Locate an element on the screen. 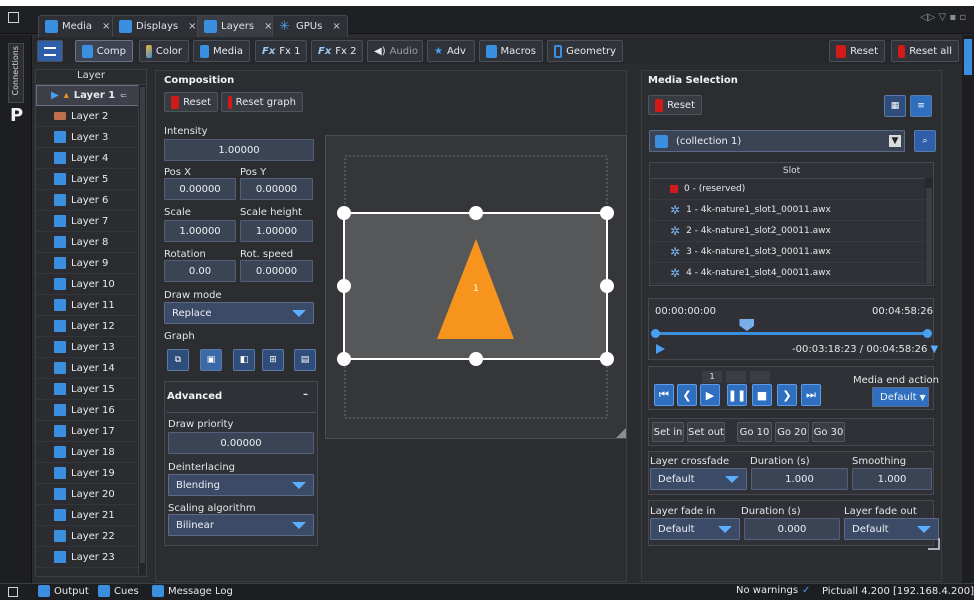 The width and height of the screenshot is (974, 600). list-view-button: ≡ is located at coordinates (921, 106).